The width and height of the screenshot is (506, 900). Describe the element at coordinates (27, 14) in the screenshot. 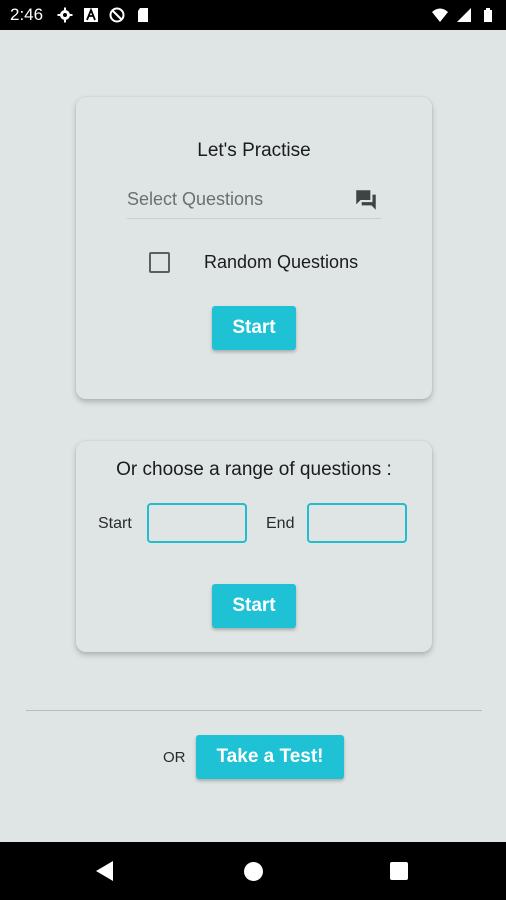

I see `status-time: 2:46` at that location.